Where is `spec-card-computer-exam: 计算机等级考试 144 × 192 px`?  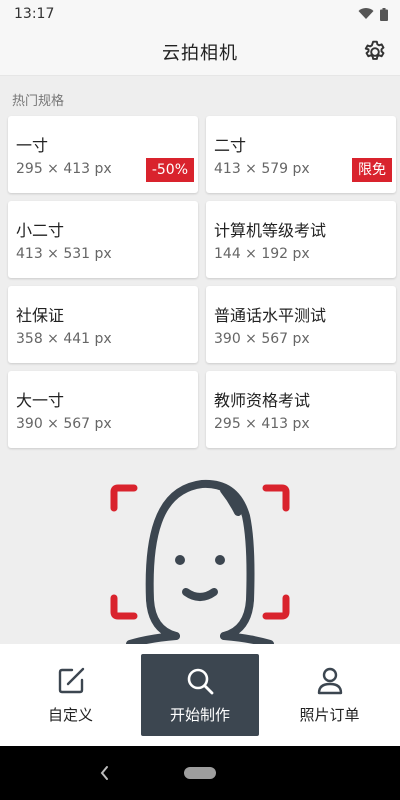 spec-card-computer-exam: 计算机等级考试 144 × 192 px is located at coordinates (301, 239).